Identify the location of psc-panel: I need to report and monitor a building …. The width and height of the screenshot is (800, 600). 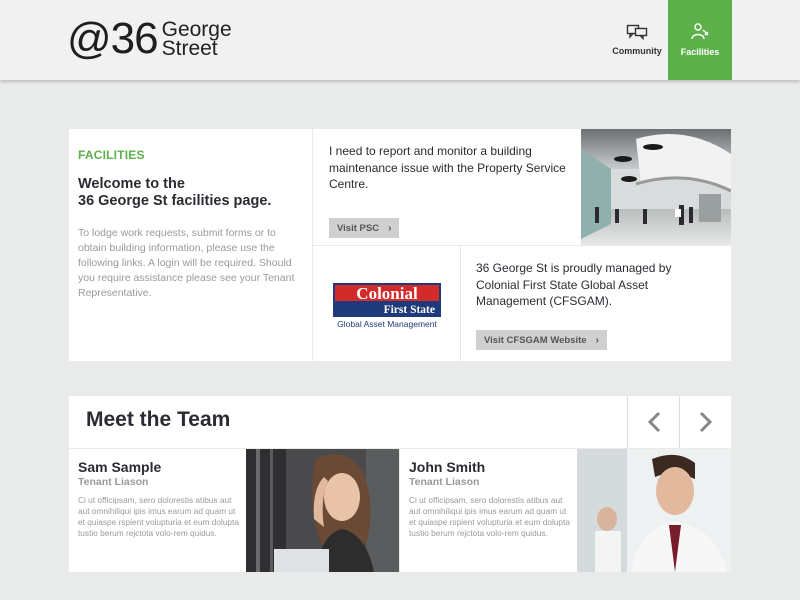
(447, 187).